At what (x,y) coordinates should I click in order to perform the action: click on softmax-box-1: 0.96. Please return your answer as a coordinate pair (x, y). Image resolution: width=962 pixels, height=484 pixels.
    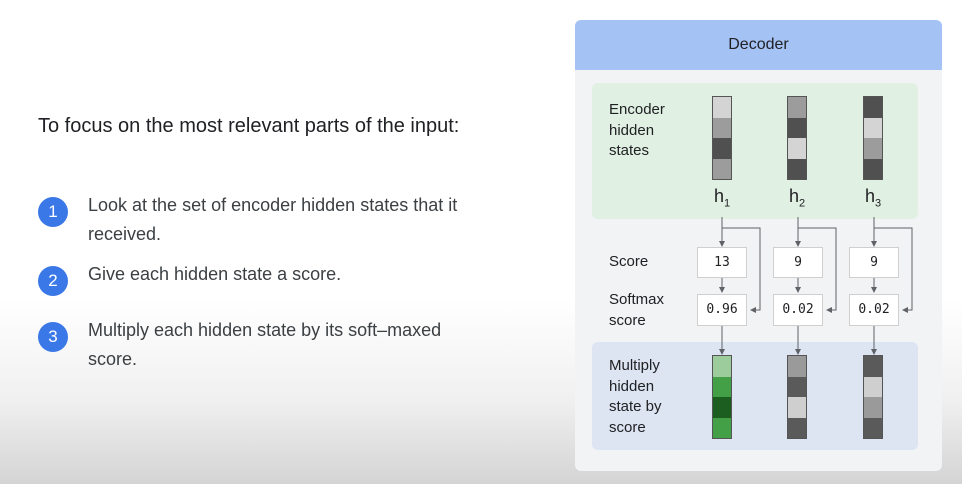
    Looking at the image, I should click on (722, 310).